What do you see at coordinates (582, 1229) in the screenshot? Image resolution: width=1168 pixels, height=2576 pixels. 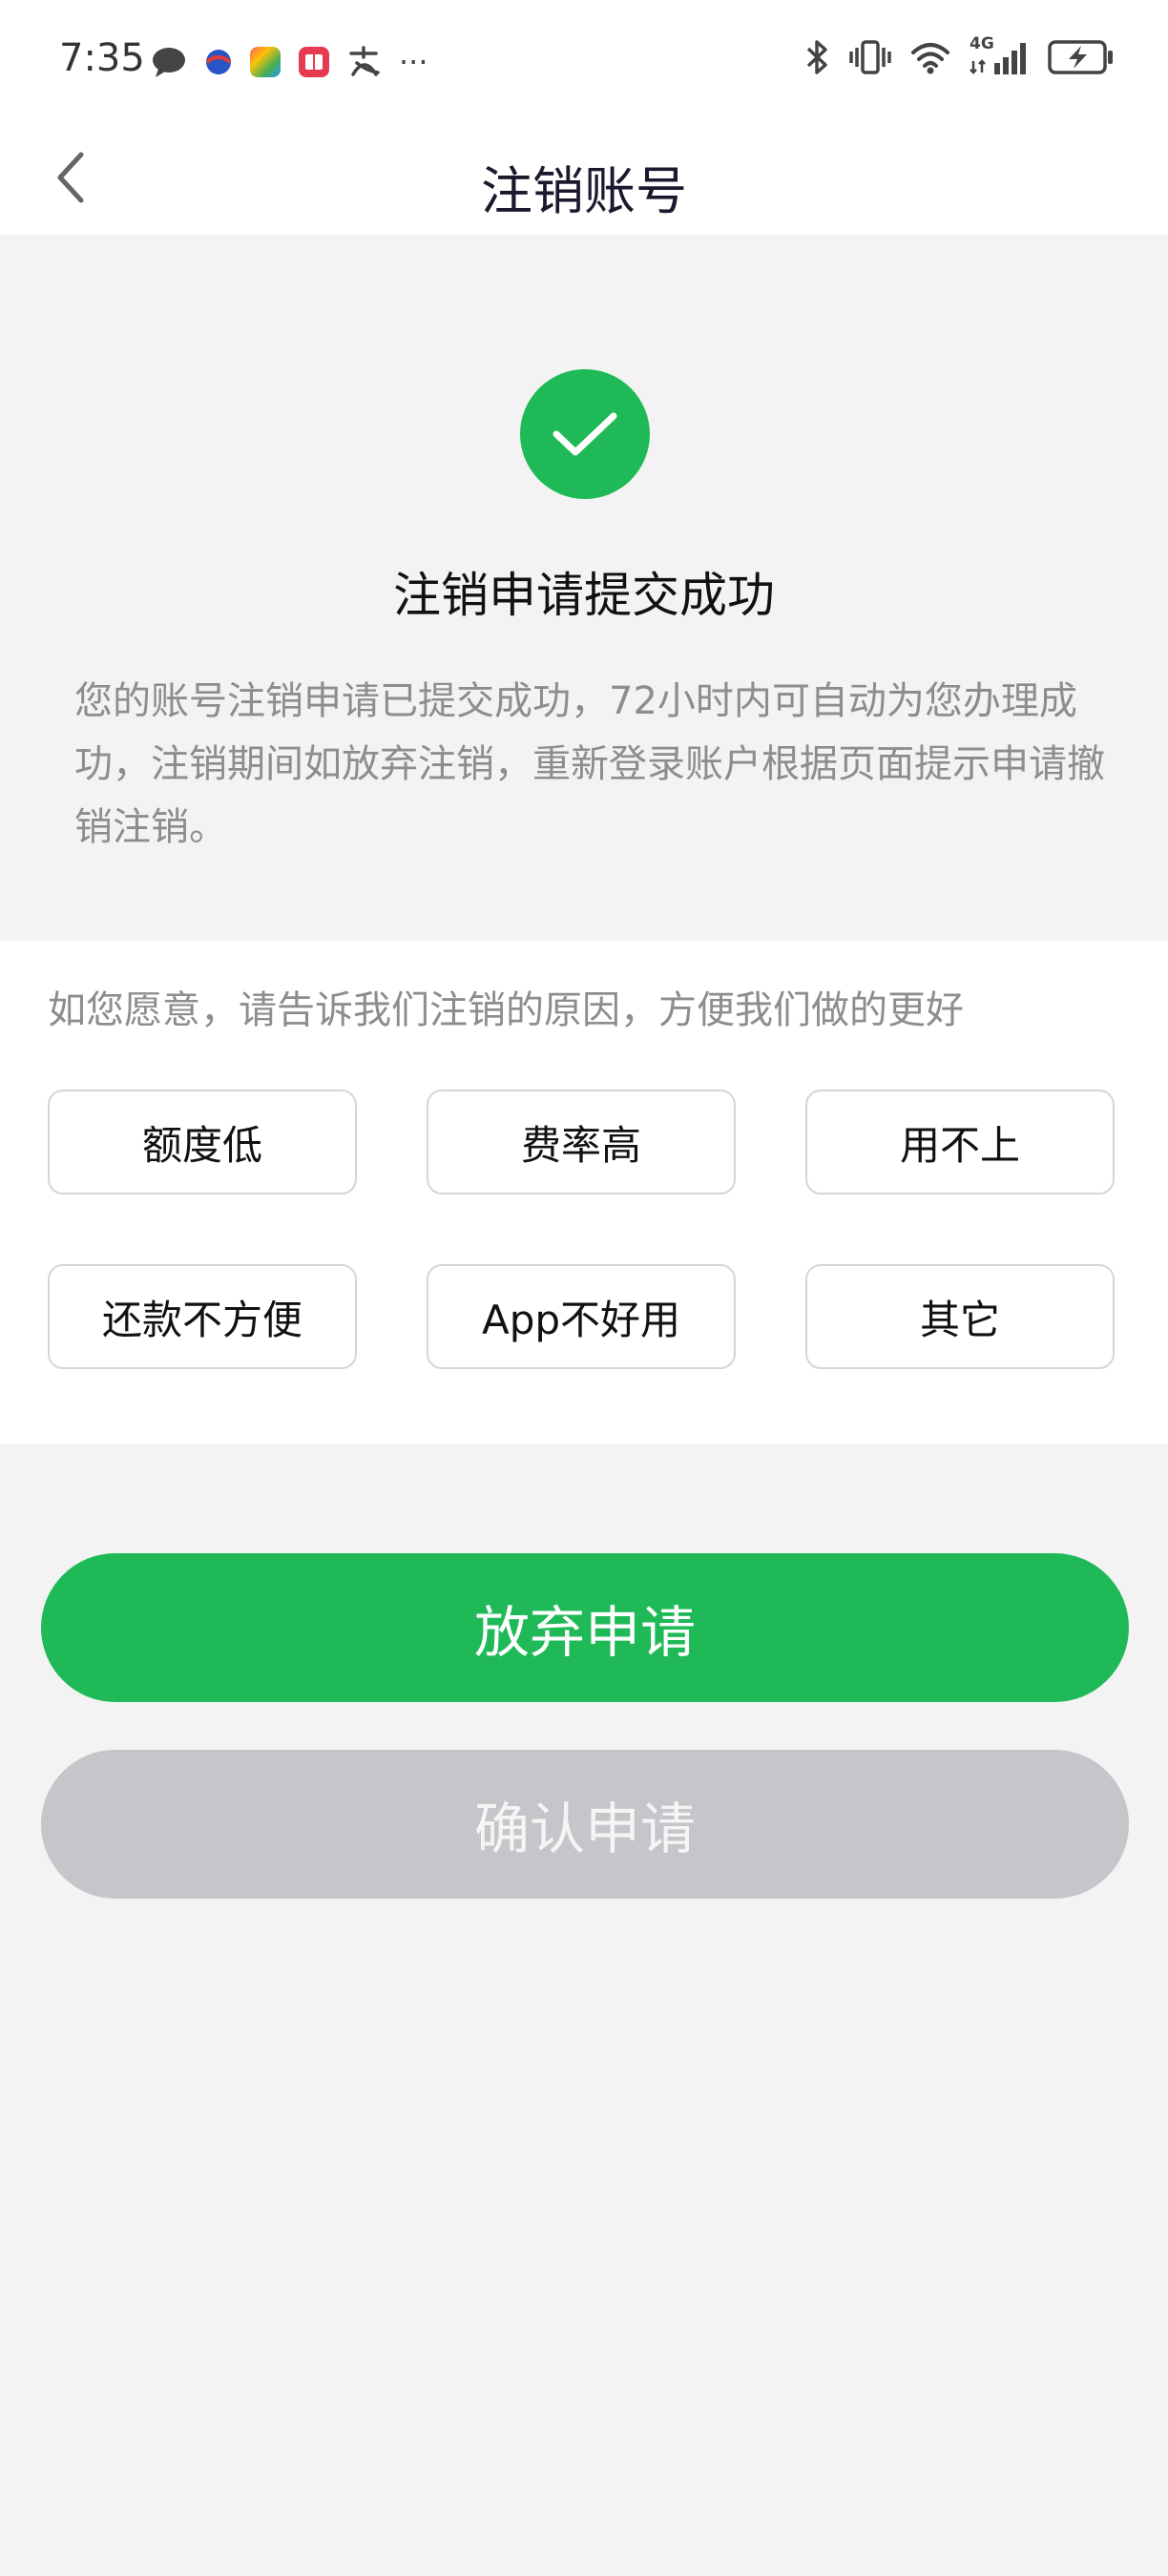 I see `reason-options: 额度低 费率高 用不上 还款不方便 App不好用 其它` at bounding box center [582, 1229].